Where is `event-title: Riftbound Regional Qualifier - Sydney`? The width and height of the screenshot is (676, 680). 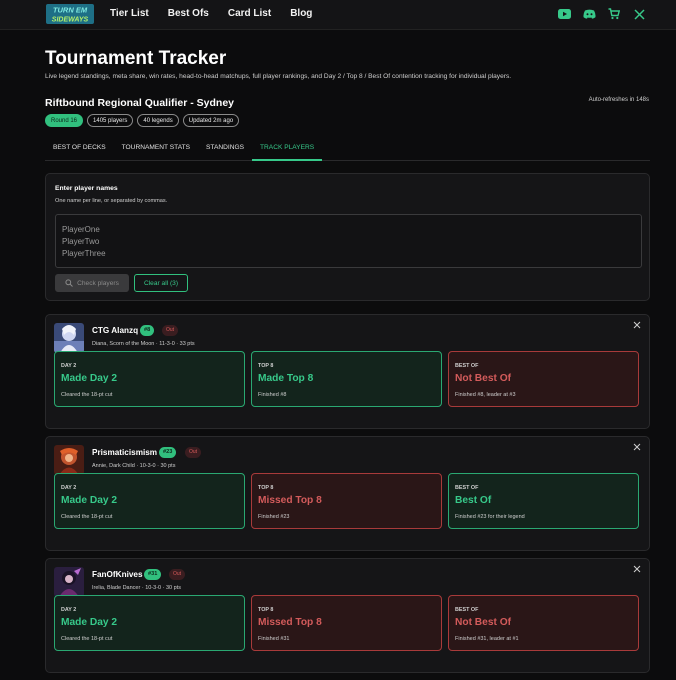 event-title: Riftbound Regional Qualifier - Sydney is located at coordinates (140, 103).